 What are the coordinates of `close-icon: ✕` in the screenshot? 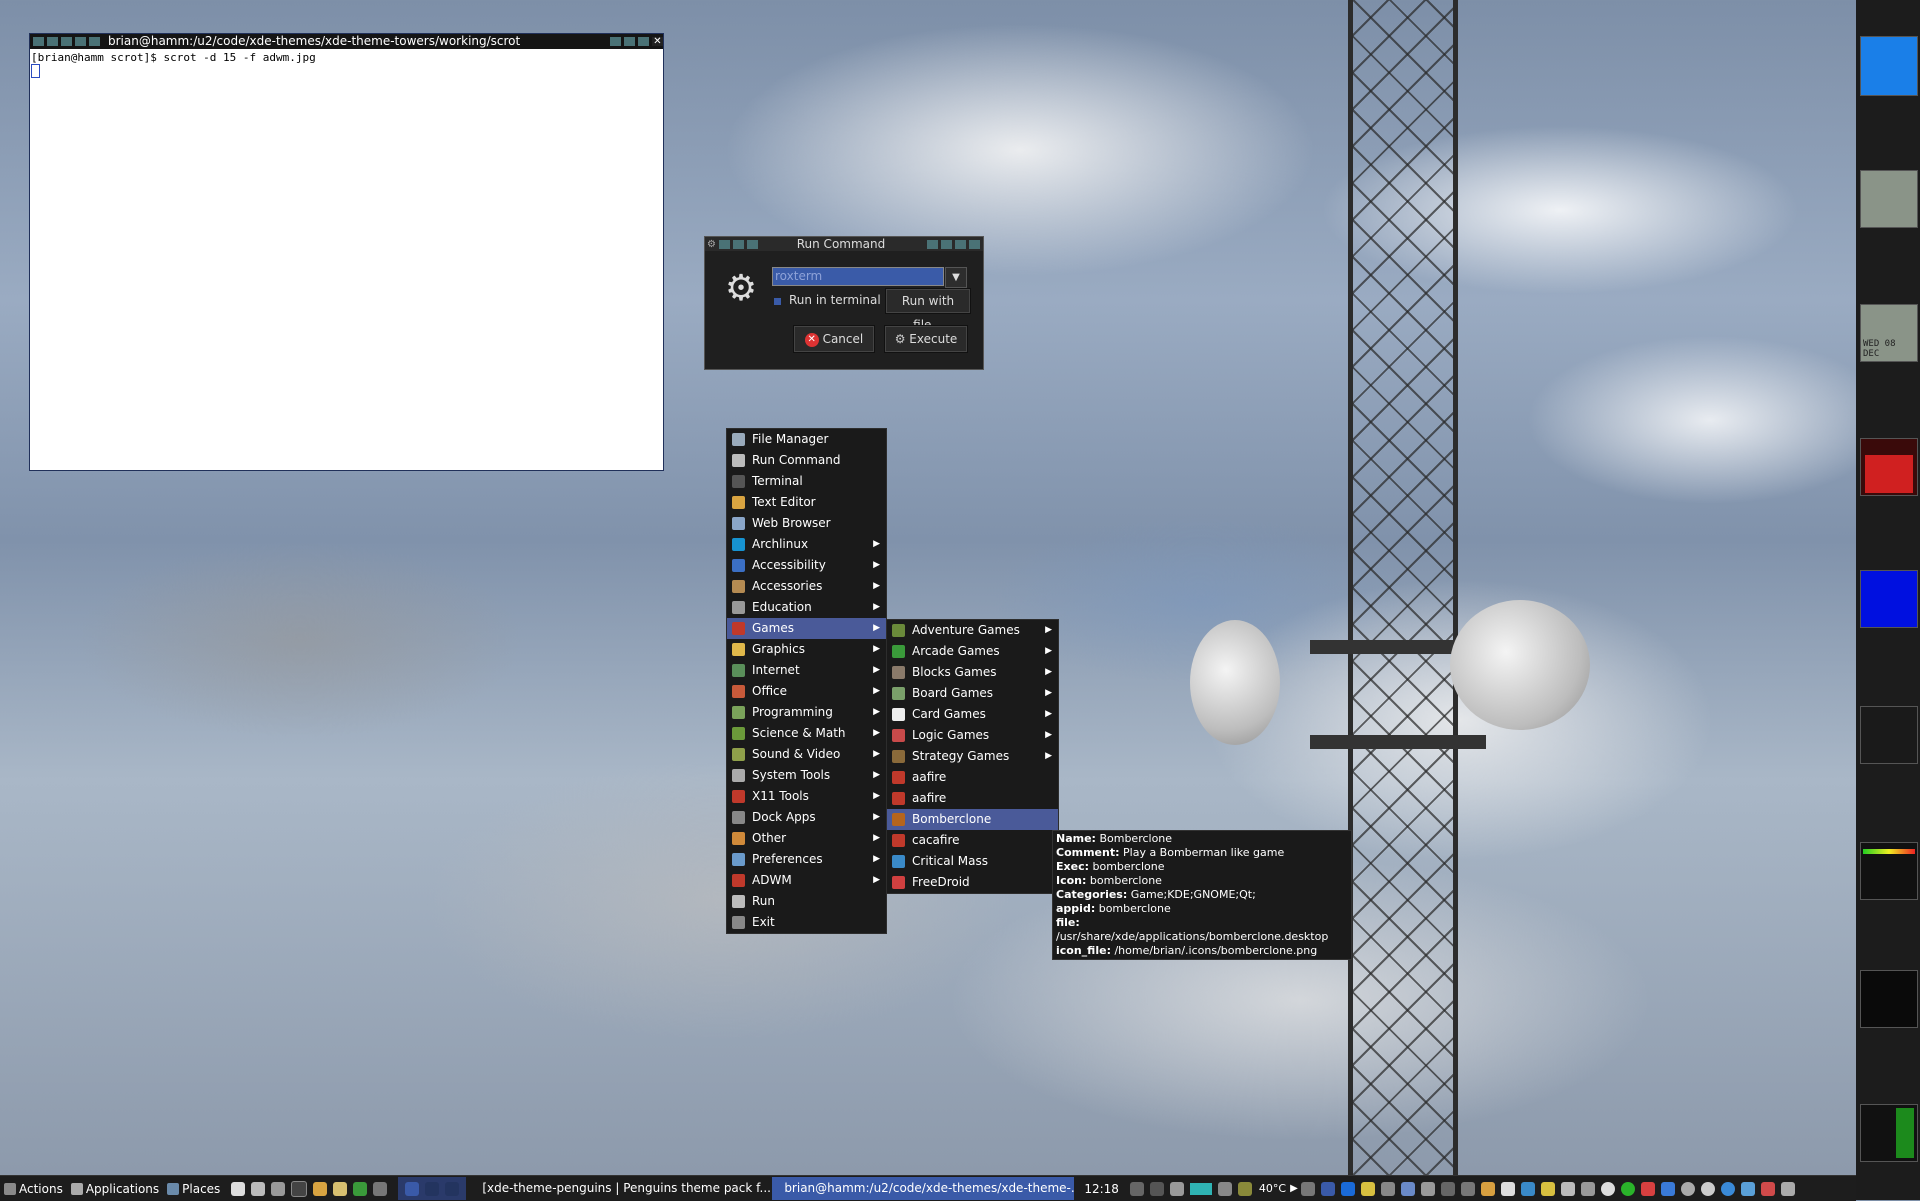 It's located at (657, 42).